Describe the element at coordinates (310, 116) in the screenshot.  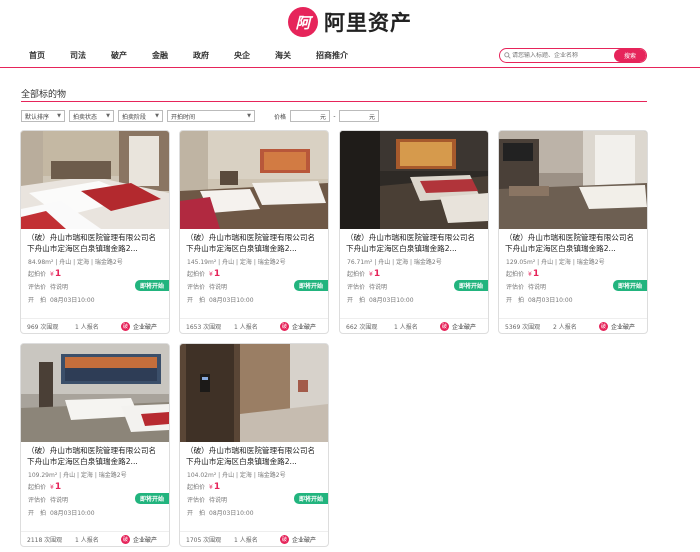
I see `price-min-input: 元` at that location.